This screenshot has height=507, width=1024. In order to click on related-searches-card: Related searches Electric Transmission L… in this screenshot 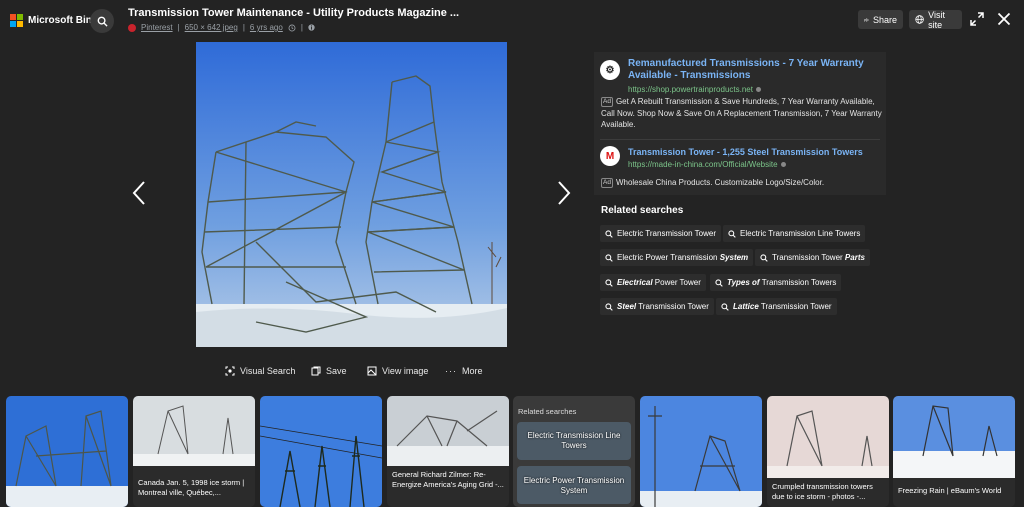, I will do `click(574, 451)`.